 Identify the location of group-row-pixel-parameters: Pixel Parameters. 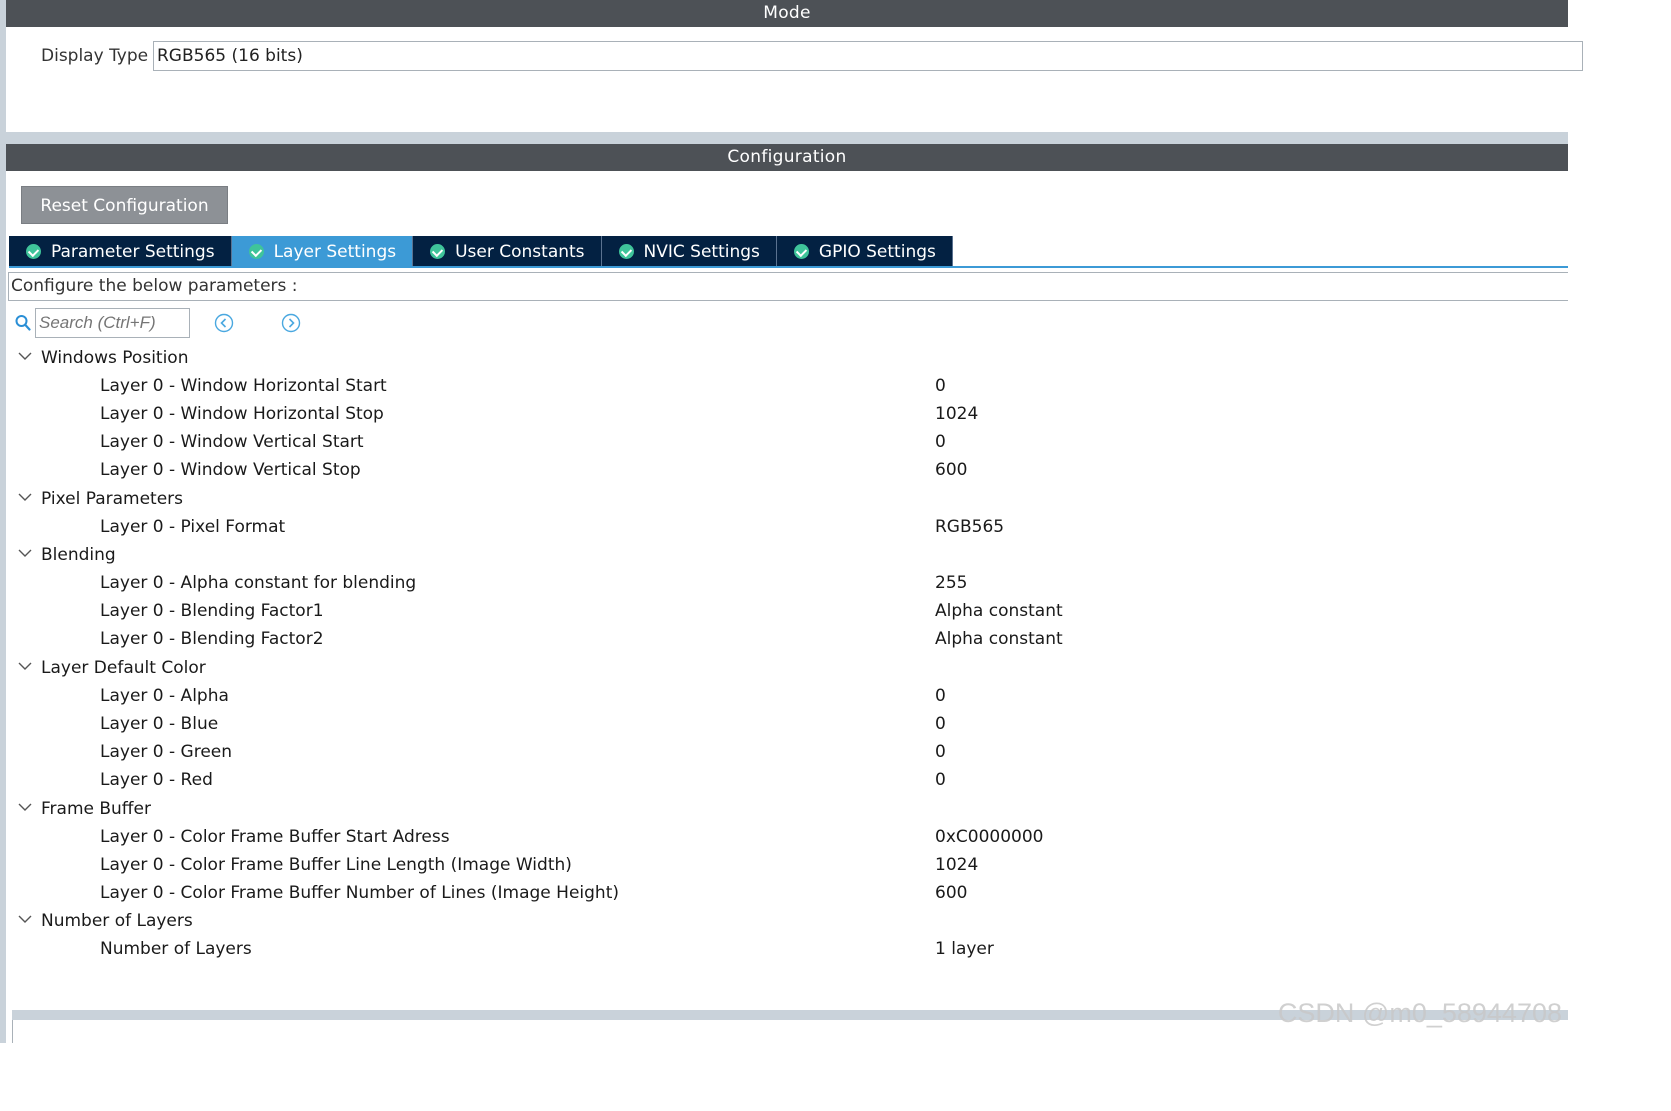
(784, 499).